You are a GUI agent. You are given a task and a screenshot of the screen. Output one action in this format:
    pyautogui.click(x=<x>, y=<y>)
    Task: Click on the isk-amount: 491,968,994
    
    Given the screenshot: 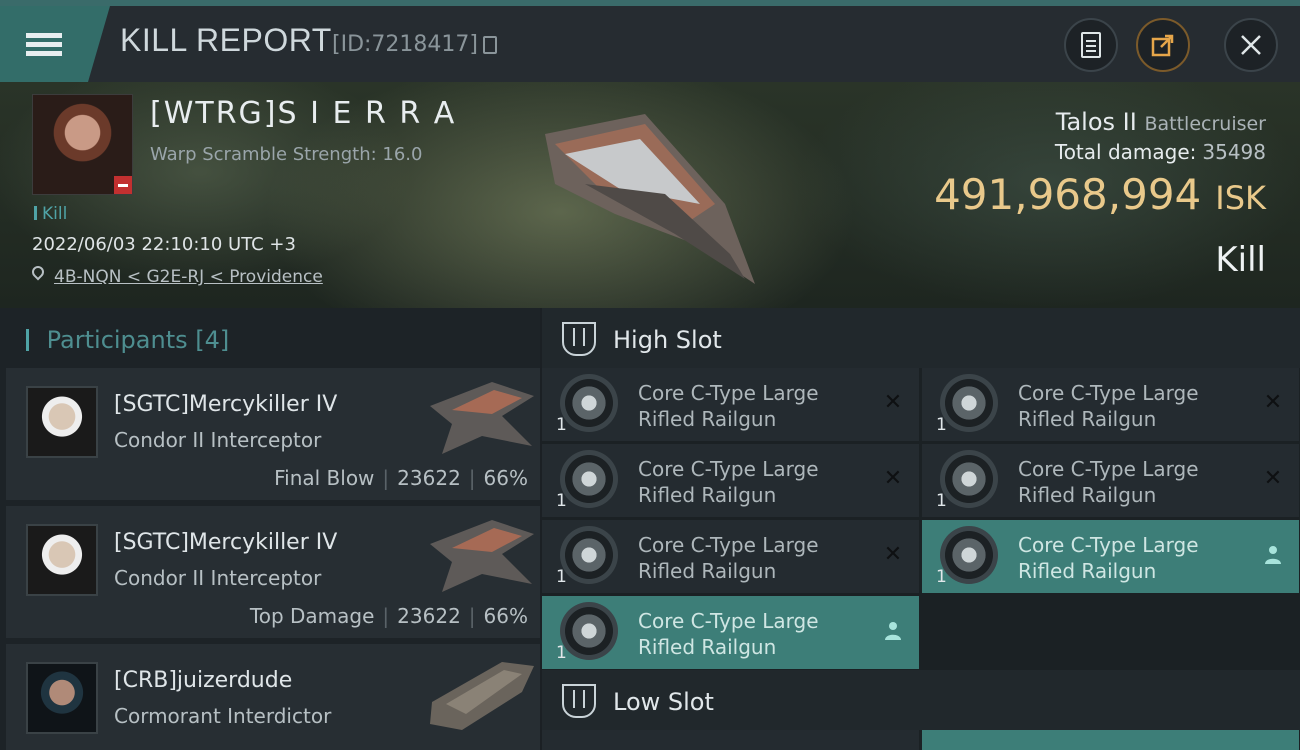 What is the action you would take?
    pyautogui.click(x=1068, y=194)
    